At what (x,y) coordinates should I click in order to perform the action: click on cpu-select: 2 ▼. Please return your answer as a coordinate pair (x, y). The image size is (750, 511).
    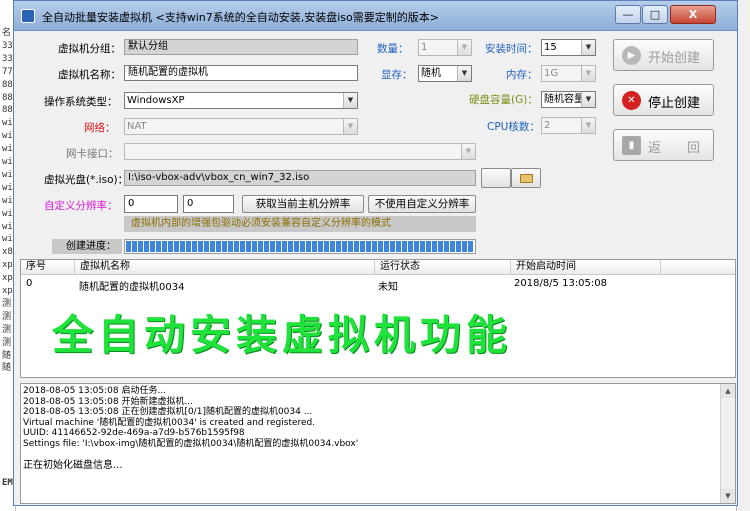
    Looking at the image, I should click on (568, 125).